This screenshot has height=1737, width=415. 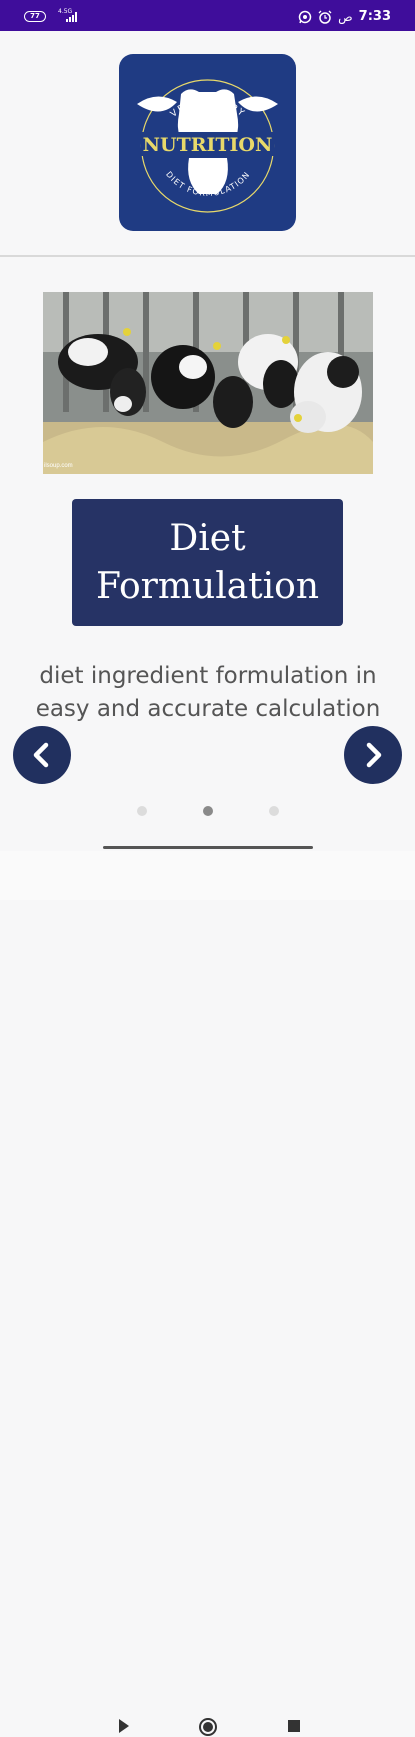 What do you see at coordinates (207, 538) in the screenshot?
I see `slide-title-line1: Diet` at bounding box center [207, 538].